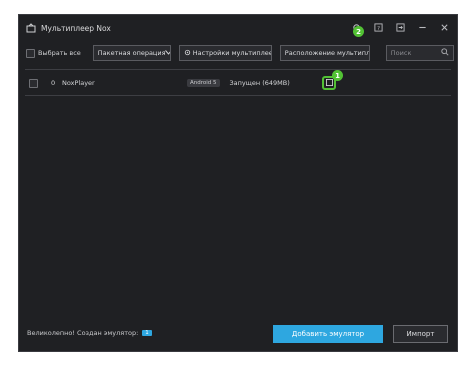 The height and width of the screenshot is (369, 474). I want to click on instance-status: Запущен (649MB), so click(259, 83).